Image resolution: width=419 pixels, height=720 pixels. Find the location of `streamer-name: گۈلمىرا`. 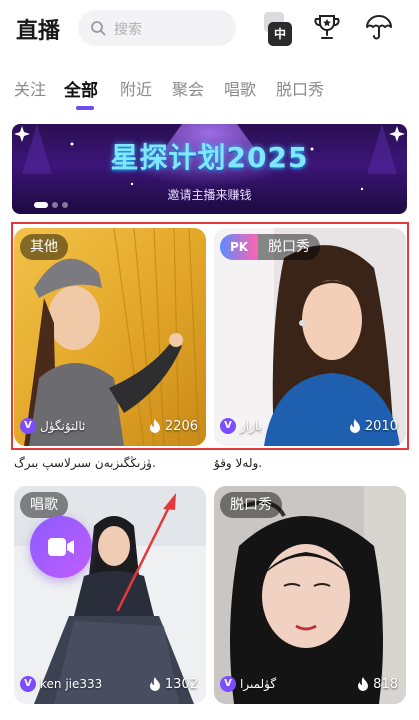

streamer-name: گۈلمىرا is located at coordinates (258, 684).